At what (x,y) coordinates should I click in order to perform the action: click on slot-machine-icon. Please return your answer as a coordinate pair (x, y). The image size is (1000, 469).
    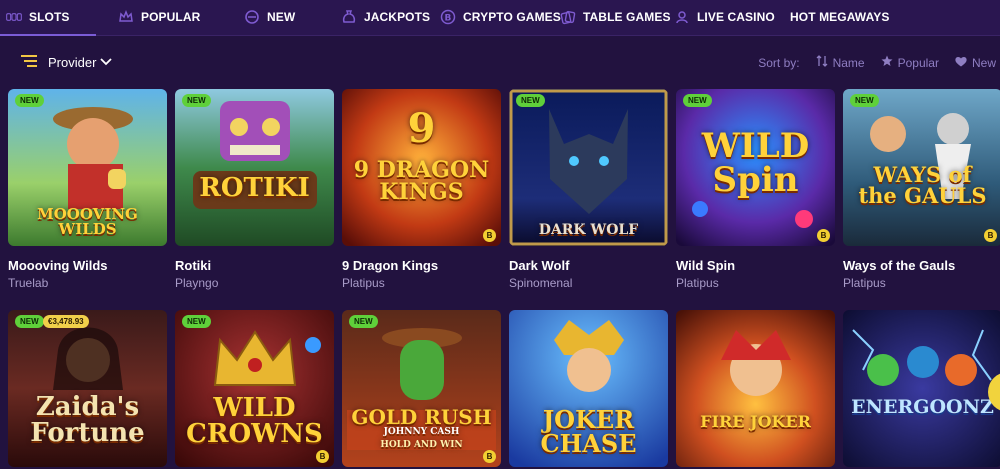
    Looking at the image, I should click on (14, 17).